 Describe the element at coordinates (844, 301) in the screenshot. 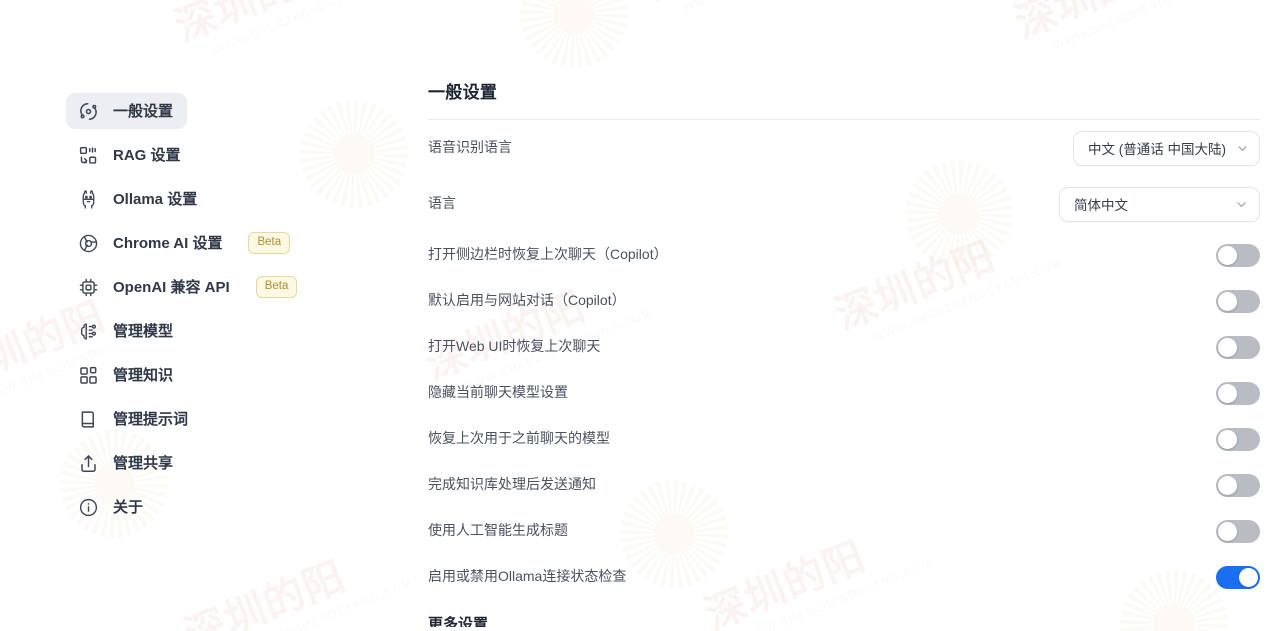

I see `setting-row-toggle-2: 默认启用与网站对话（Copilot）` at that location.